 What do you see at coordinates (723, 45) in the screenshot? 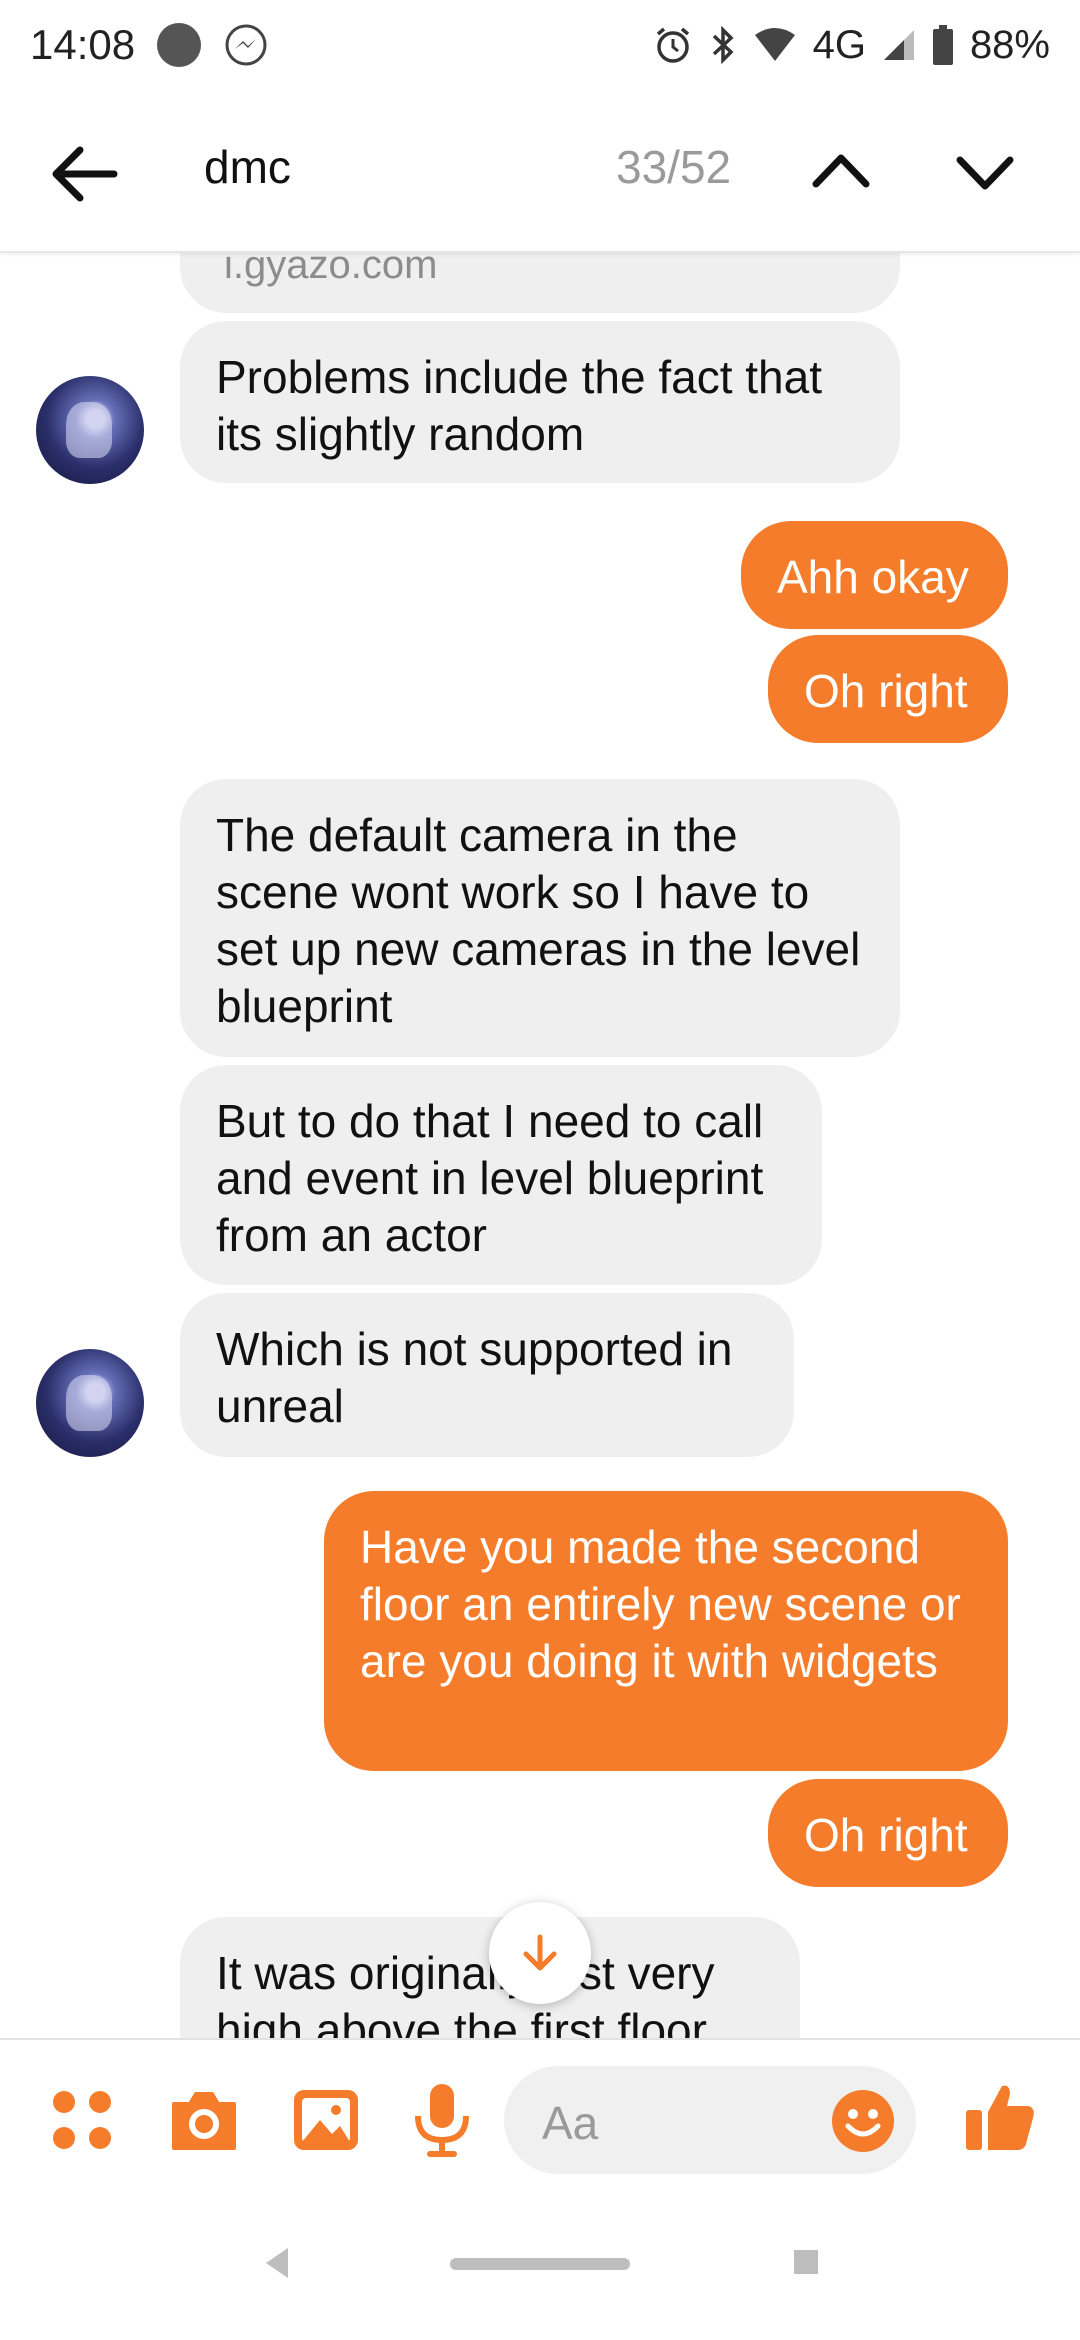
I see `bluetooth-icon` at bounding box center [723, 45].